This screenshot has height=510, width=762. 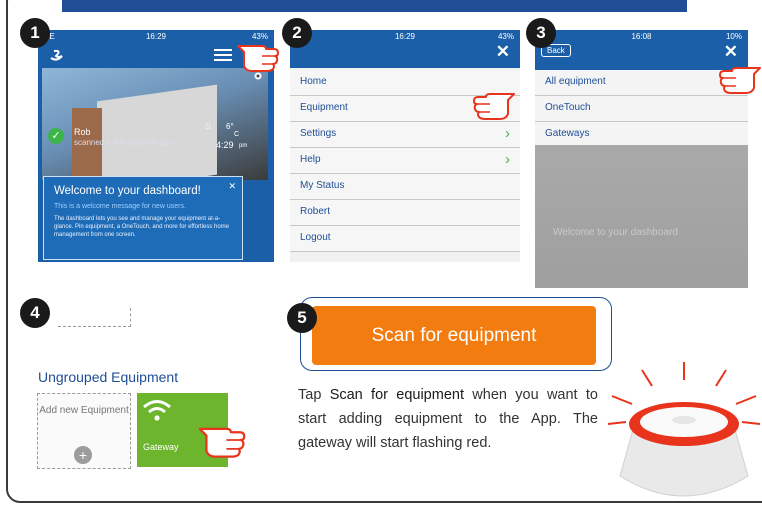 What do you see at coordinates (505, 36) in the screenshot?
I see `battery-label: 43%` at bounding box center [505, 36].